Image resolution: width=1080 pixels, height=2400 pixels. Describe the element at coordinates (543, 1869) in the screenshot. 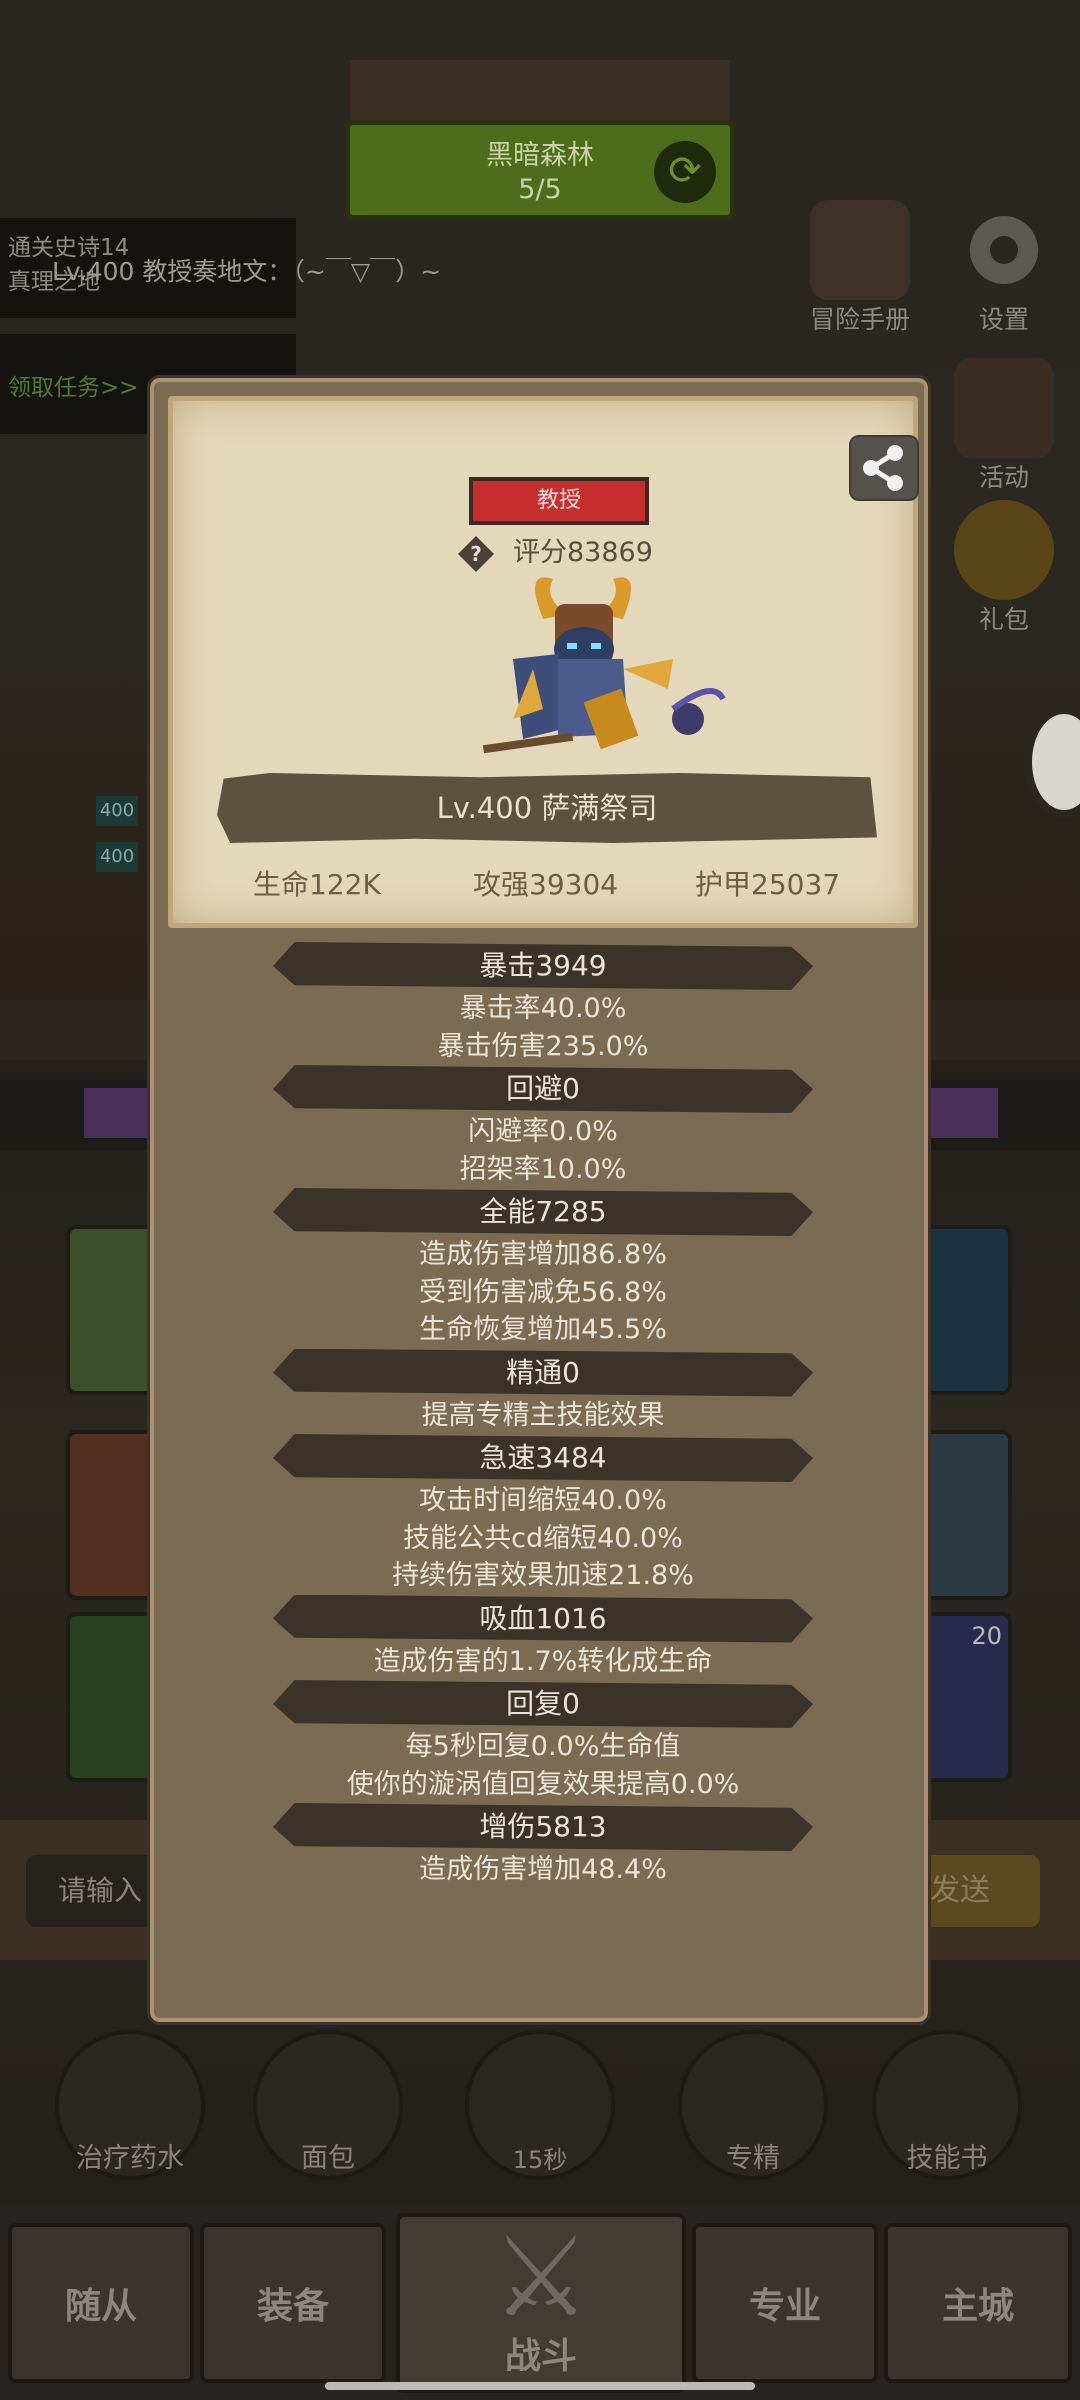

I see `attr-line: 造成伤害增加48.4%` at that location.